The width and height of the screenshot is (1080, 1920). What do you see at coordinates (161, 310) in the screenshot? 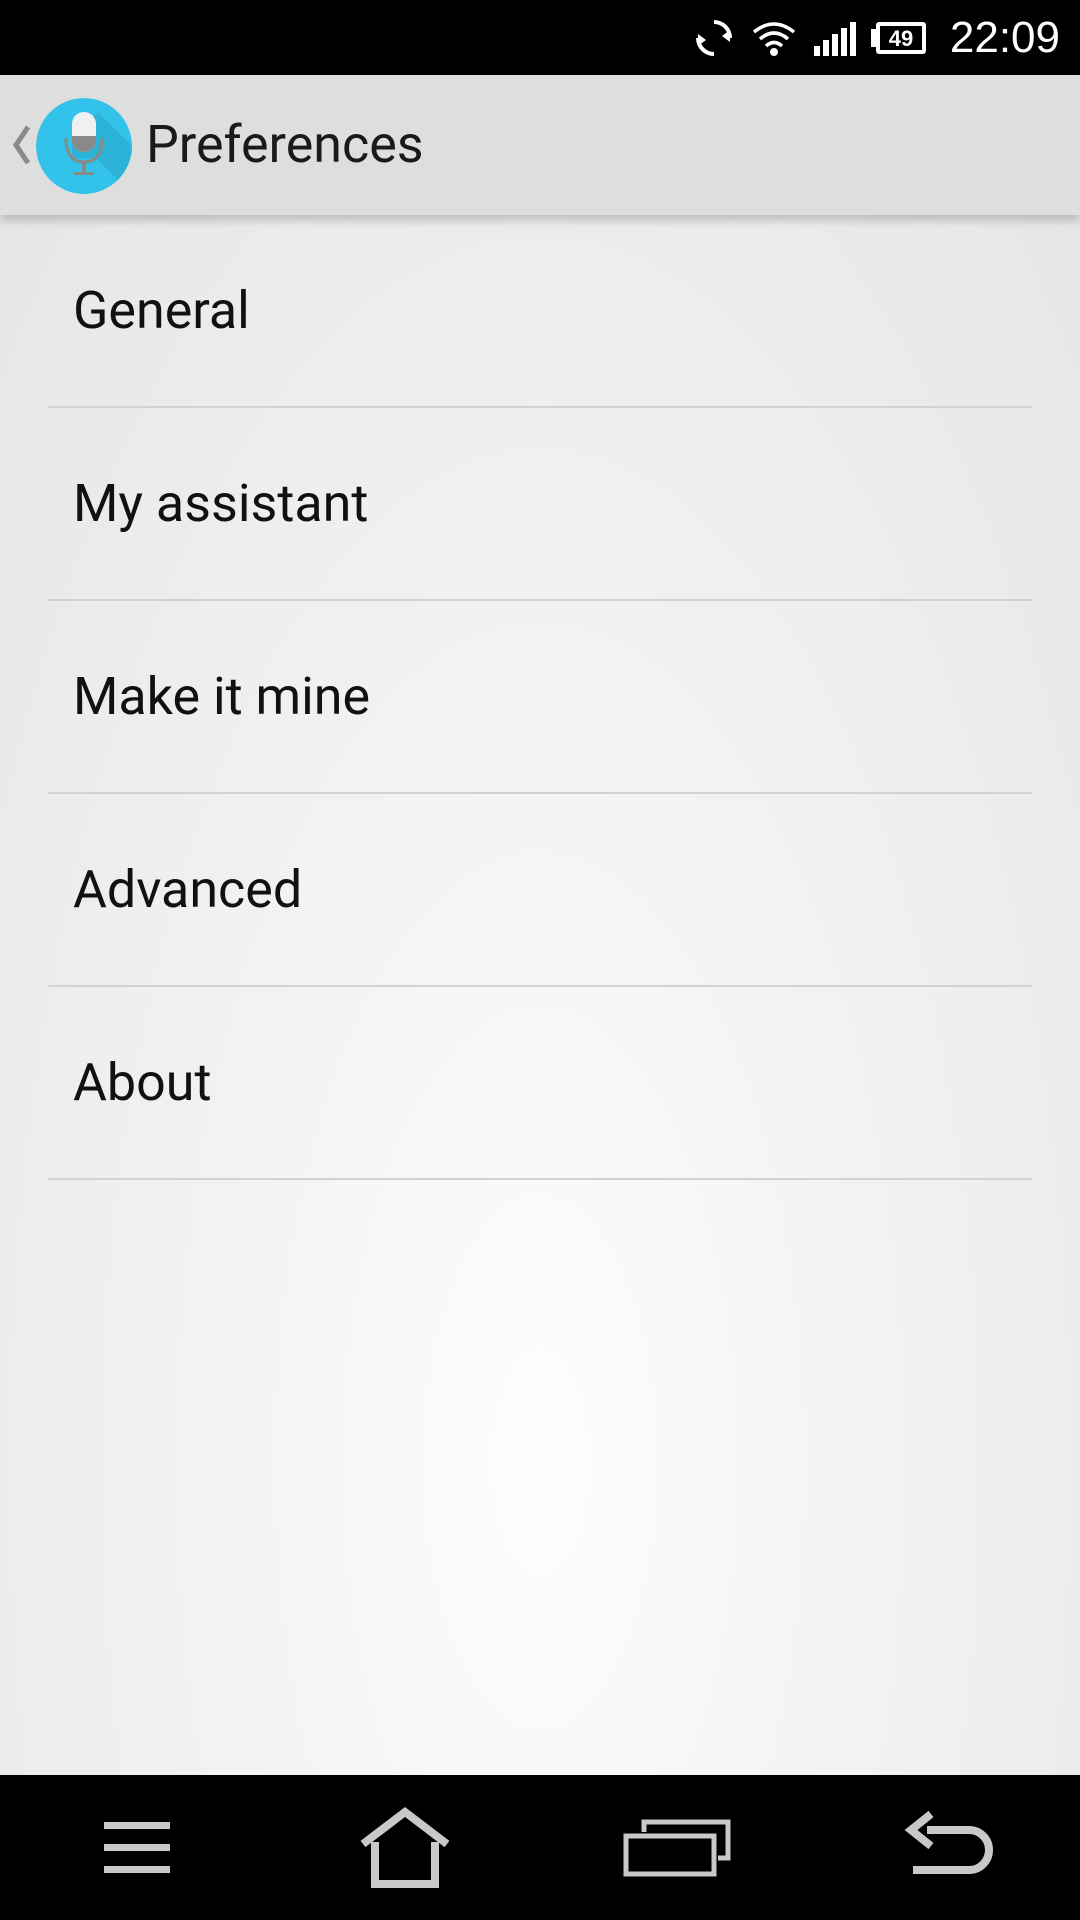
I see `menu-item-label: General` at bounding box center [161, 310].